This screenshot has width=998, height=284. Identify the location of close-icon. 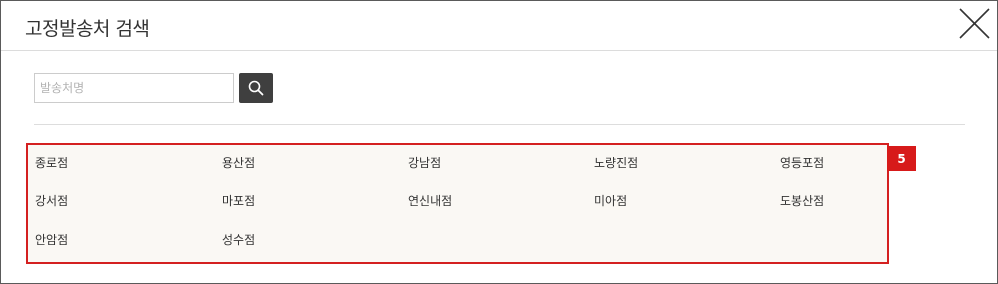
(974, 23).